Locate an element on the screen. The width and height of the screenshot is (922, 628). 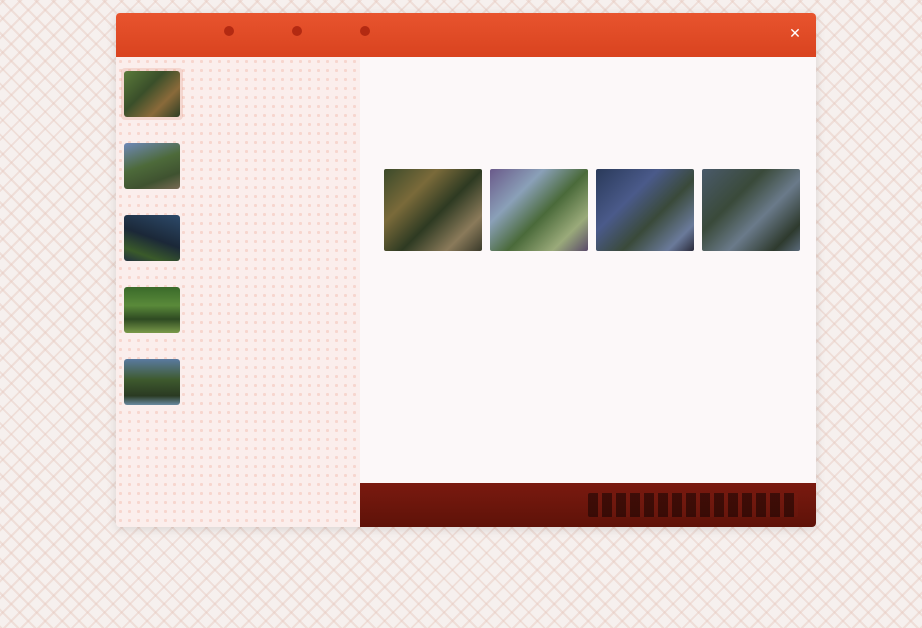
title-bar: ✕ is located at coordinates (466, 35).